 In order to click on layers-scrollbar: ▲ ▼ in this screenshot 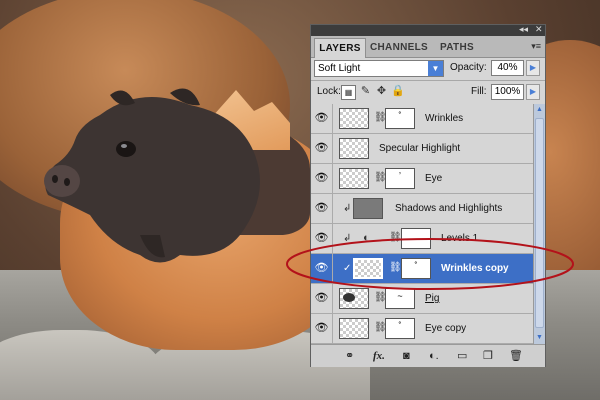, I will do `click(539, 224)`.